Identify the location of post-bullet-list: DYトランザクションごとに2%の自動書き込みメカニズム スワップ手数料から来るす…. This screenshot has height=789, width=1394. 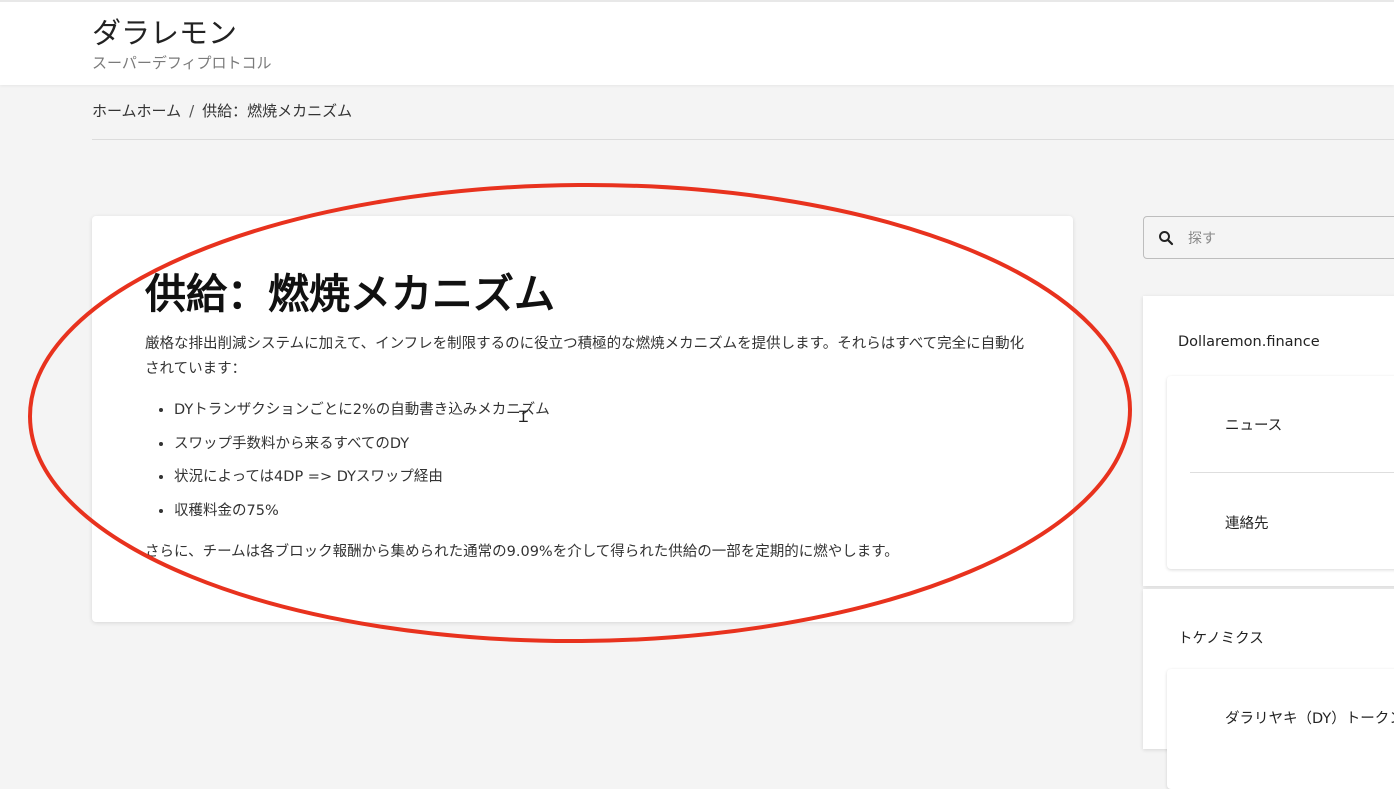
(347, 465).